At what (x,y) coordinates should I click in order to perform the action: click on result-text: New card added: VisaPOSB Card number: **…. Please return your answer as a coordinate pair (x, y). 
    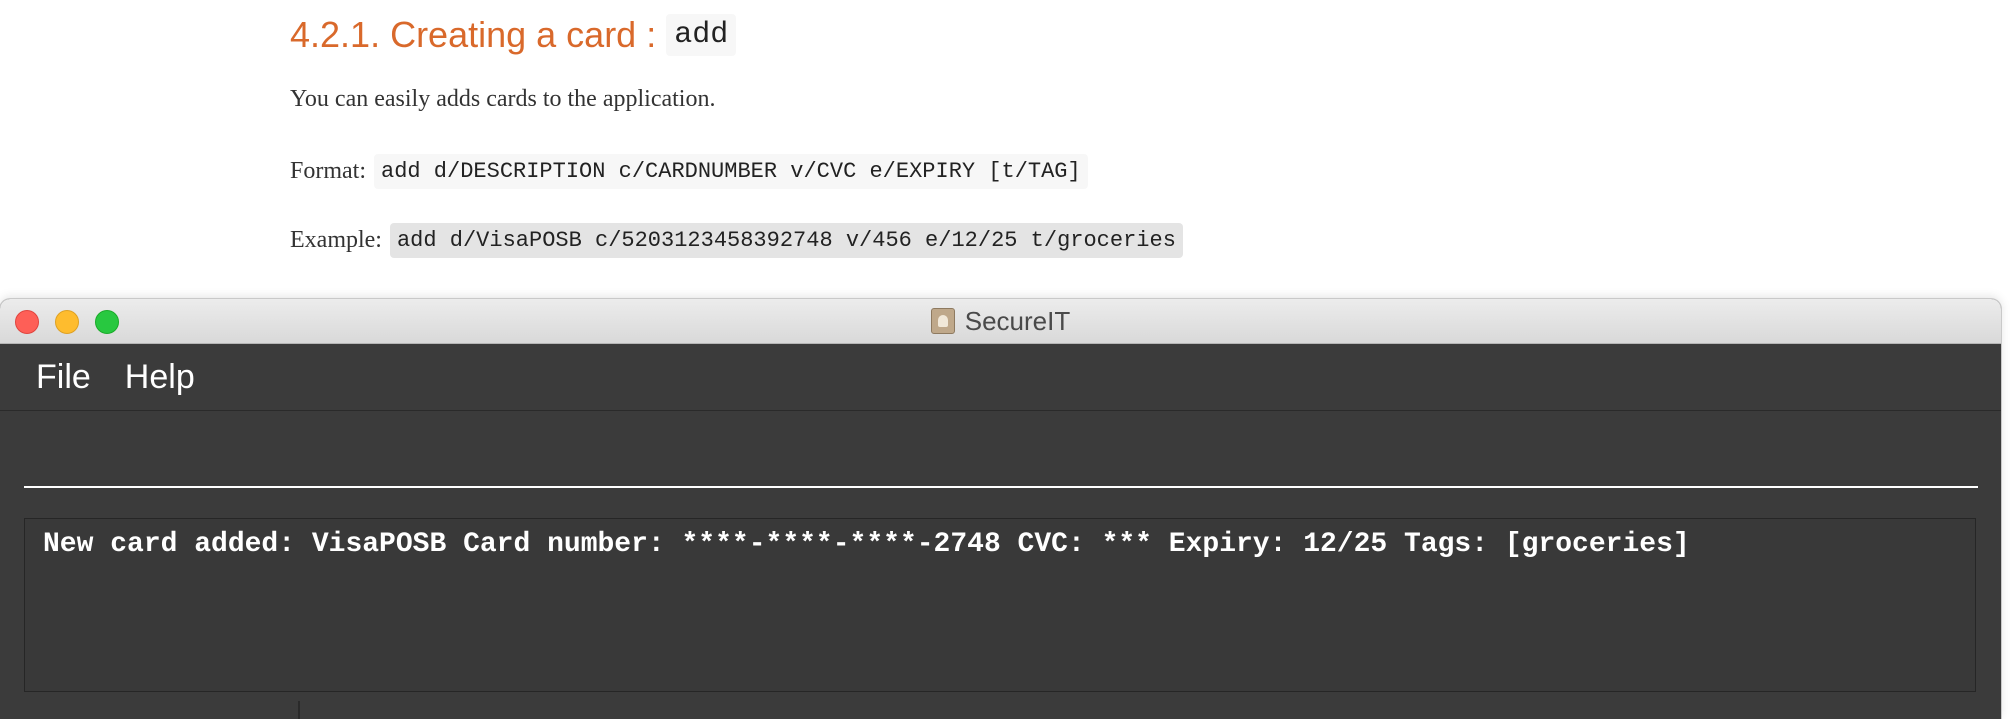
    Looking at the image, I should click on (866, 544).